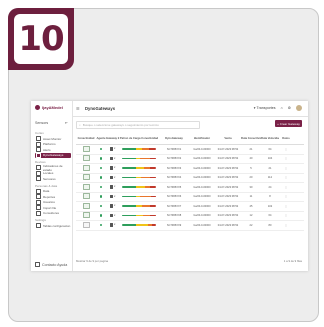  What do you see at coordinates (53, 226) in the screenshot?
I see `sidebar-item: Tablas configuracion` at bounding box center [53, 226].